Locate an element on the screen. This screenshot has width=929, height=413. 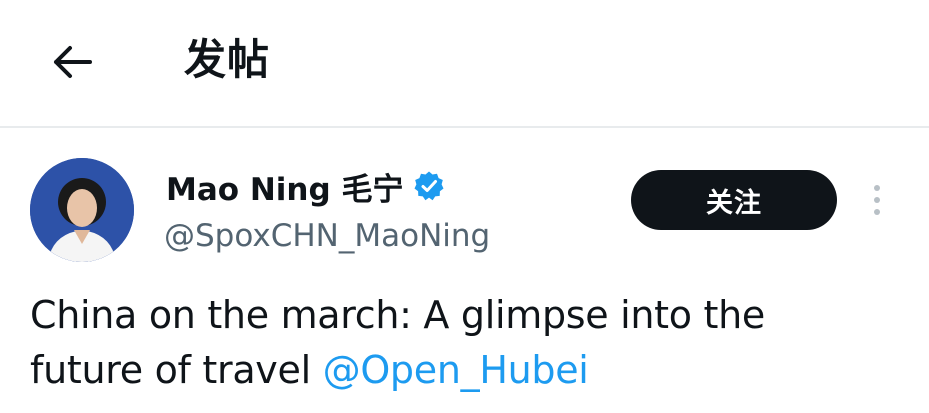
avatar is located at coordinates (82, 210).